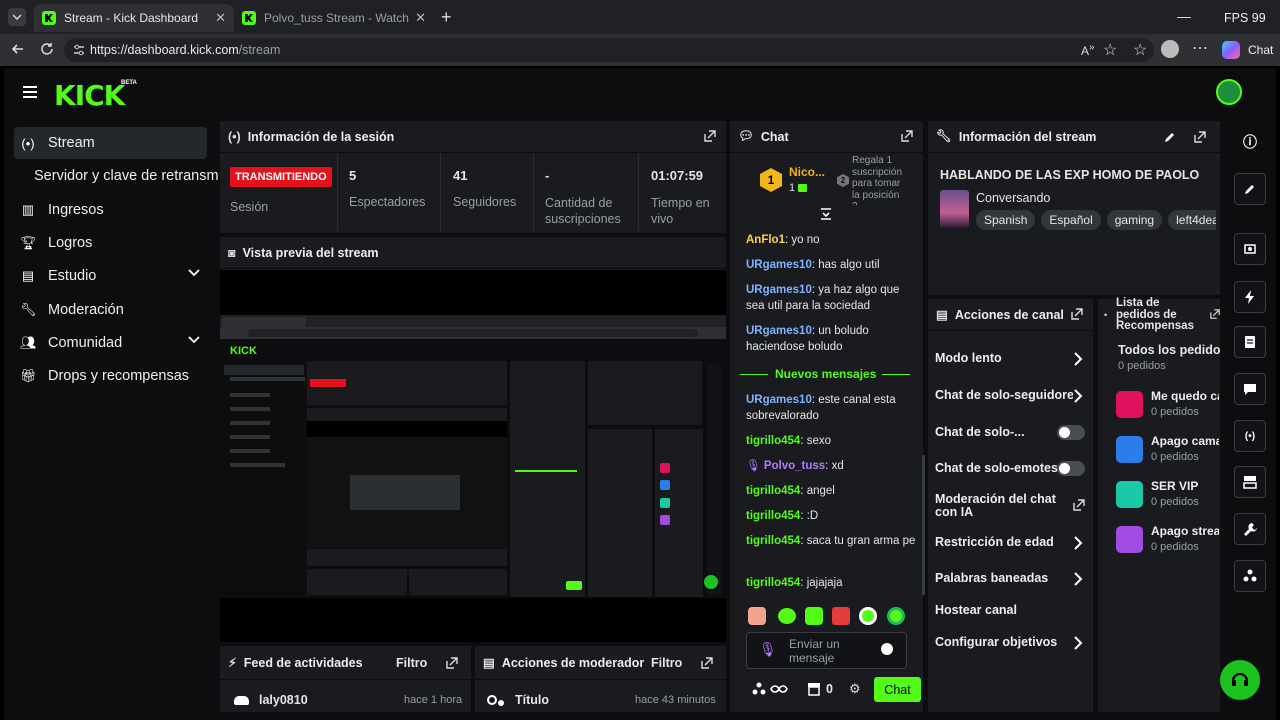 This screenshot has height=720, width=1280. Describe the element at coordinates (887, 649) in the screenshot. I see `emoji-picker-icon` at that location.